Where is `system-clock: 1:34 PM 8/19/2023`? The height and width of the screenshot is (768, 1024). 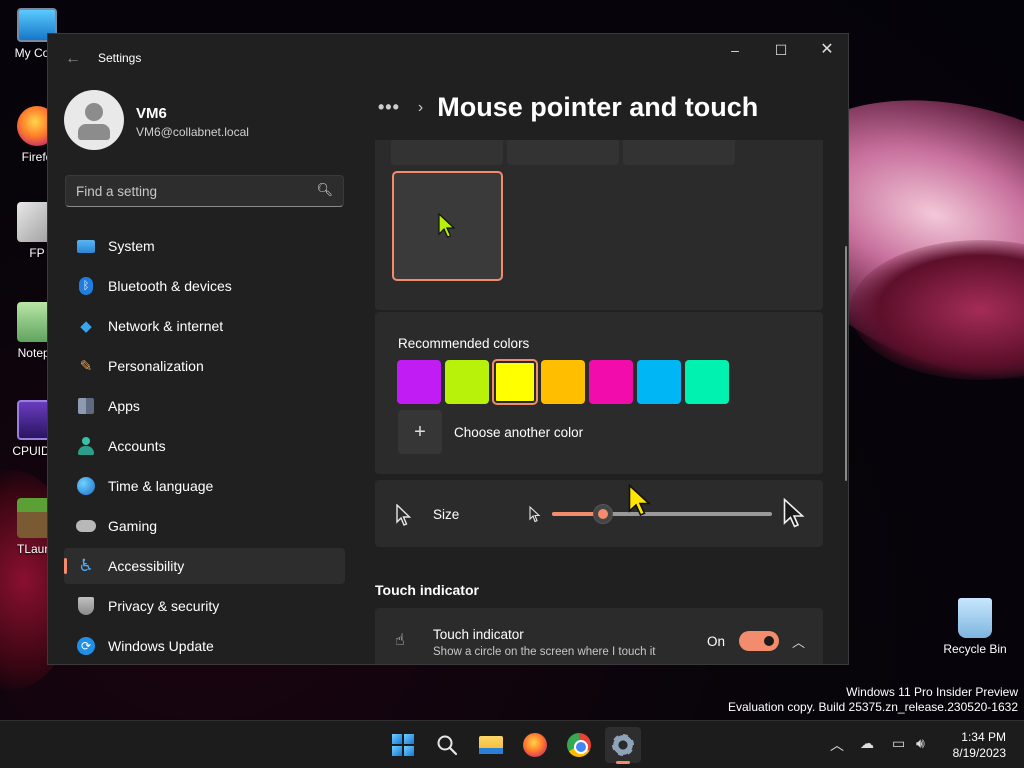 system-clock: 1:34 PM 8/19/2023 is located at coordinates (979, 745).